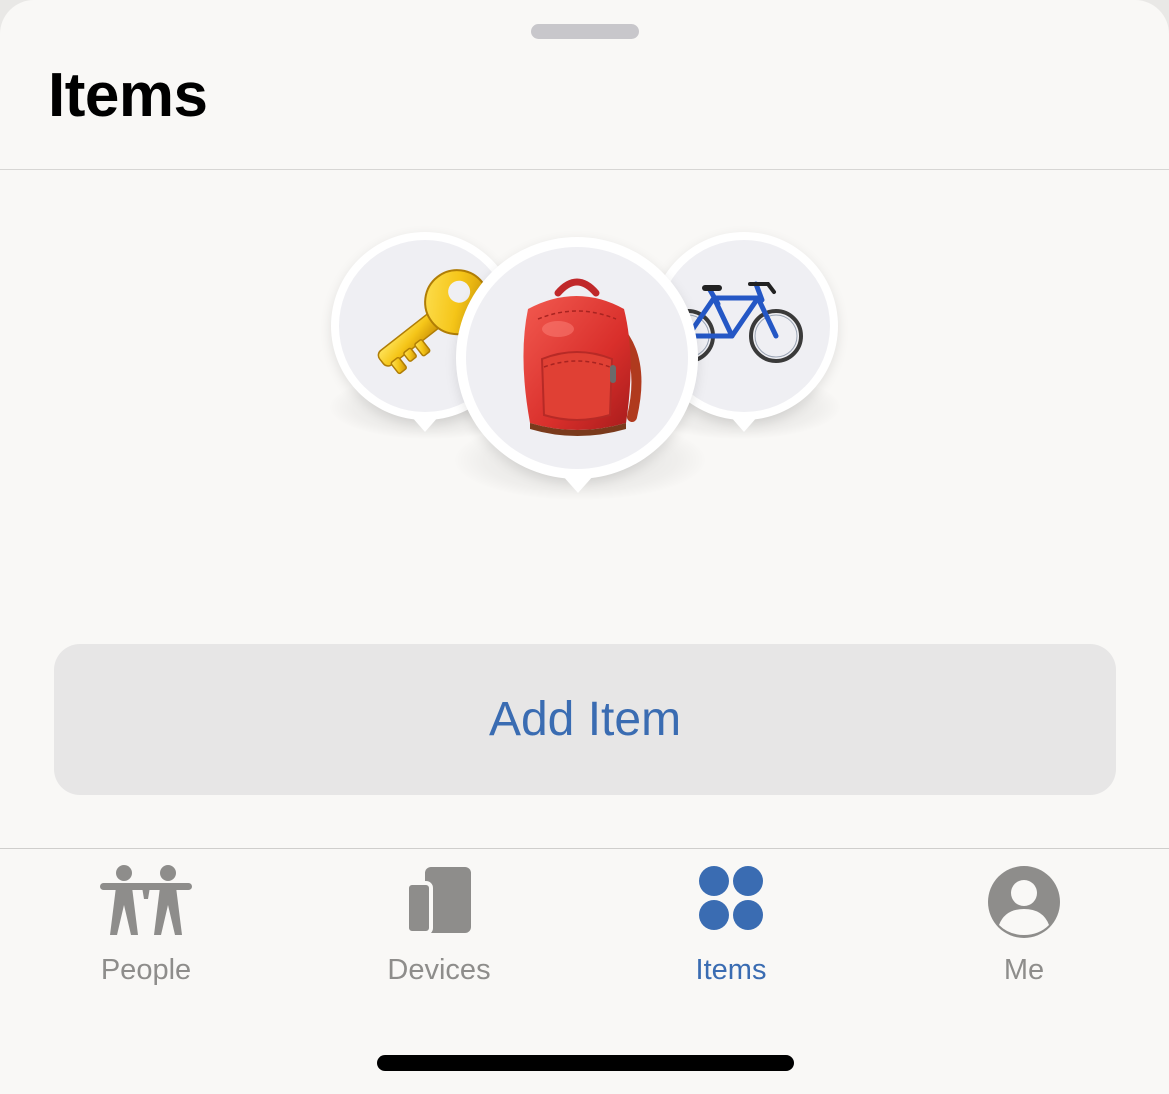 This screenshot has height=1094, width=1169. What do you see at coordinates (425, 424) in the screenshot?
I see `key-pin-tail` at bounding box center [425, 424].